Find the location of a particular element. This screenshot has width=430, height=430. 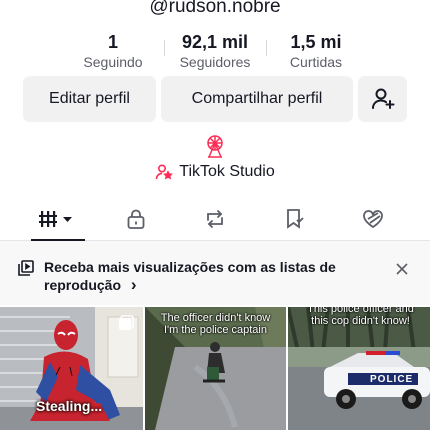

tab-liked is located at coordinates (374, 219).